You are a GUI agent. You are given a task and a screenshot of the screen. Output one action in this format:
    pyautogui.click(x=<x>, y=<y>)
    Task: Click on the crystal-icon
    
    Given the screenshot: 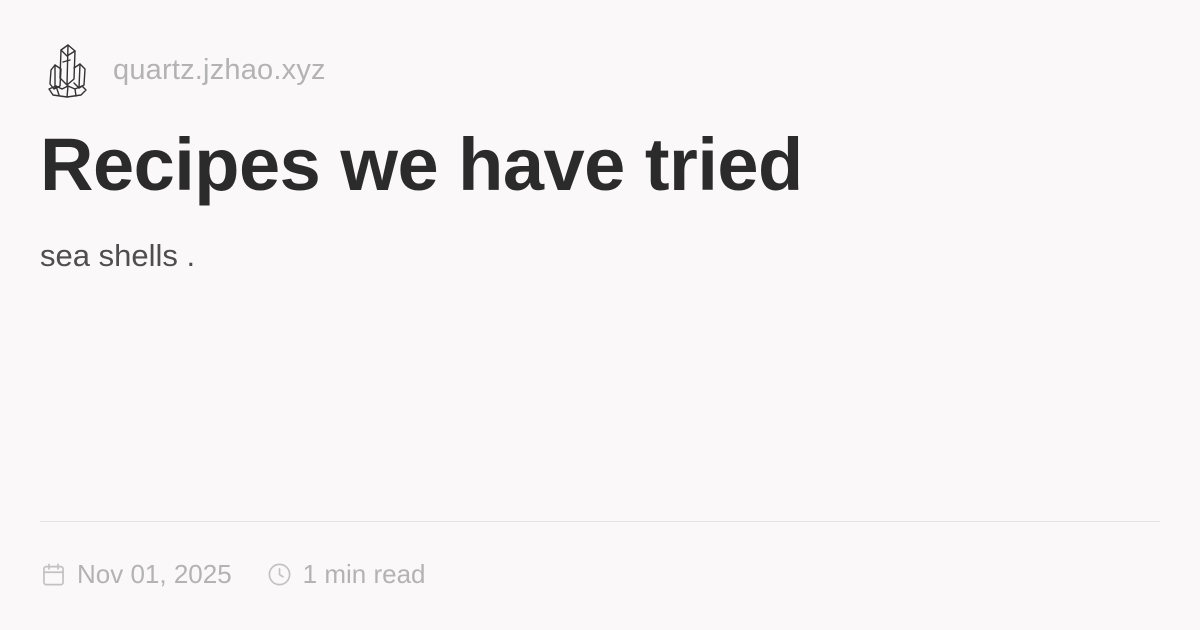 What is the action you would take?
    pyautogui.click(x=67, y=71)
    